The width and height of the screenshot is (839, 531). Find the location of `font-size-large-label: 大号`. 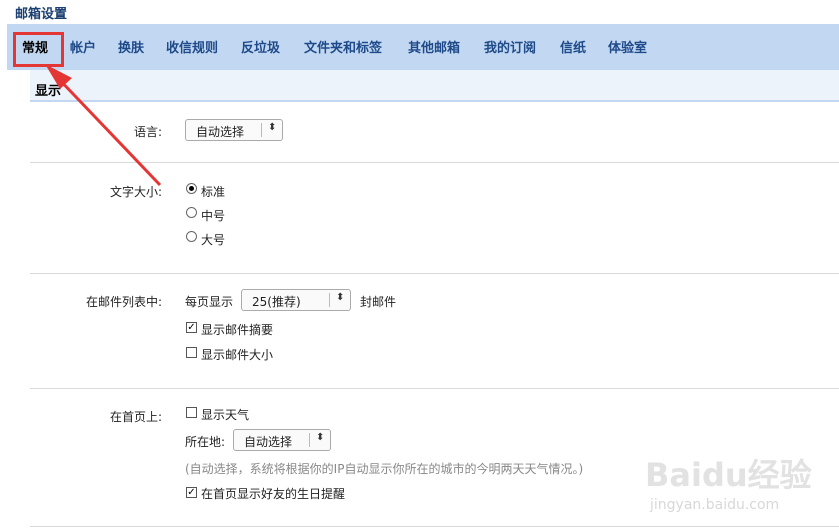

font-size-large-label: 大号 is located at coordinates (213, 240).